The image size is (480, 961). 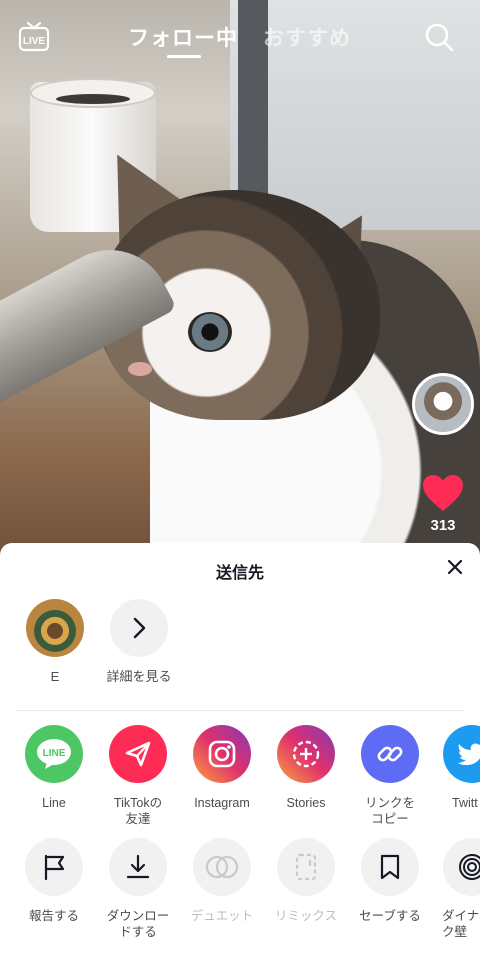 I want to click on share-tiktok-friends: TikTokの 友達, so click(x=138, y=776).